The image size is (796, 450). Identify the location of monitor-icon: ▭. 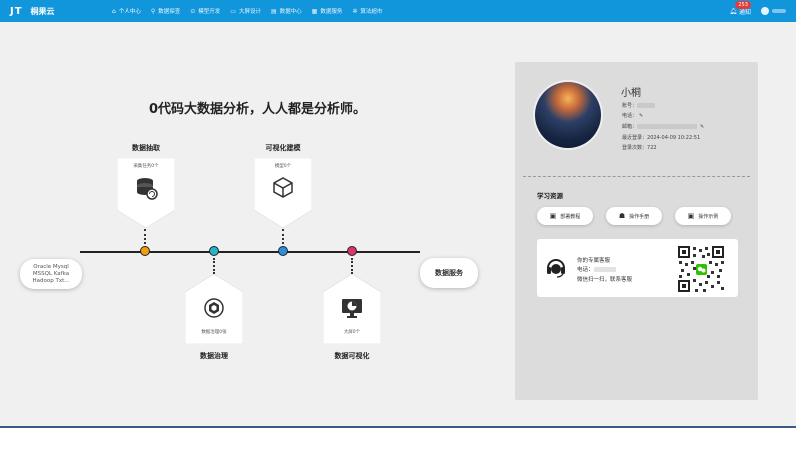
(233, 11).